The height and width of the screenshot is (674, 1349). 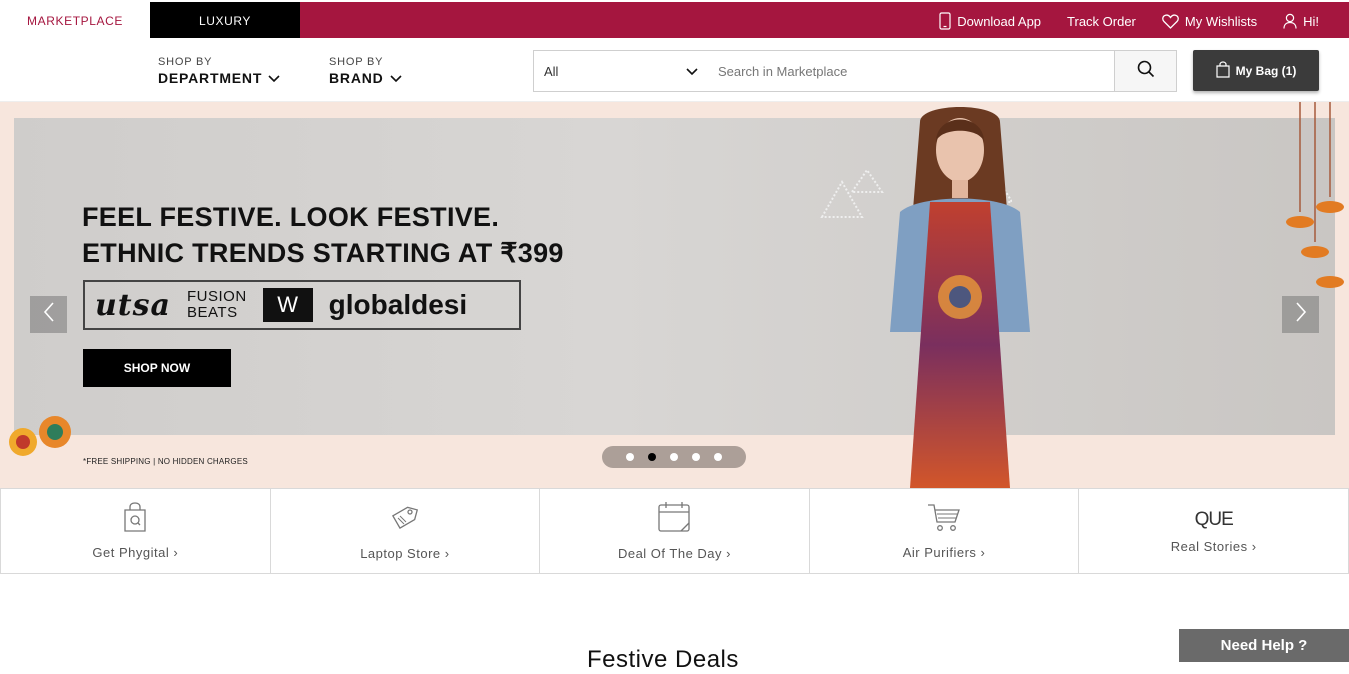 What do you see at coordinates (551, 71) in the screenshot?
I see `search-category-value: All` at bounding box center [551, 71].